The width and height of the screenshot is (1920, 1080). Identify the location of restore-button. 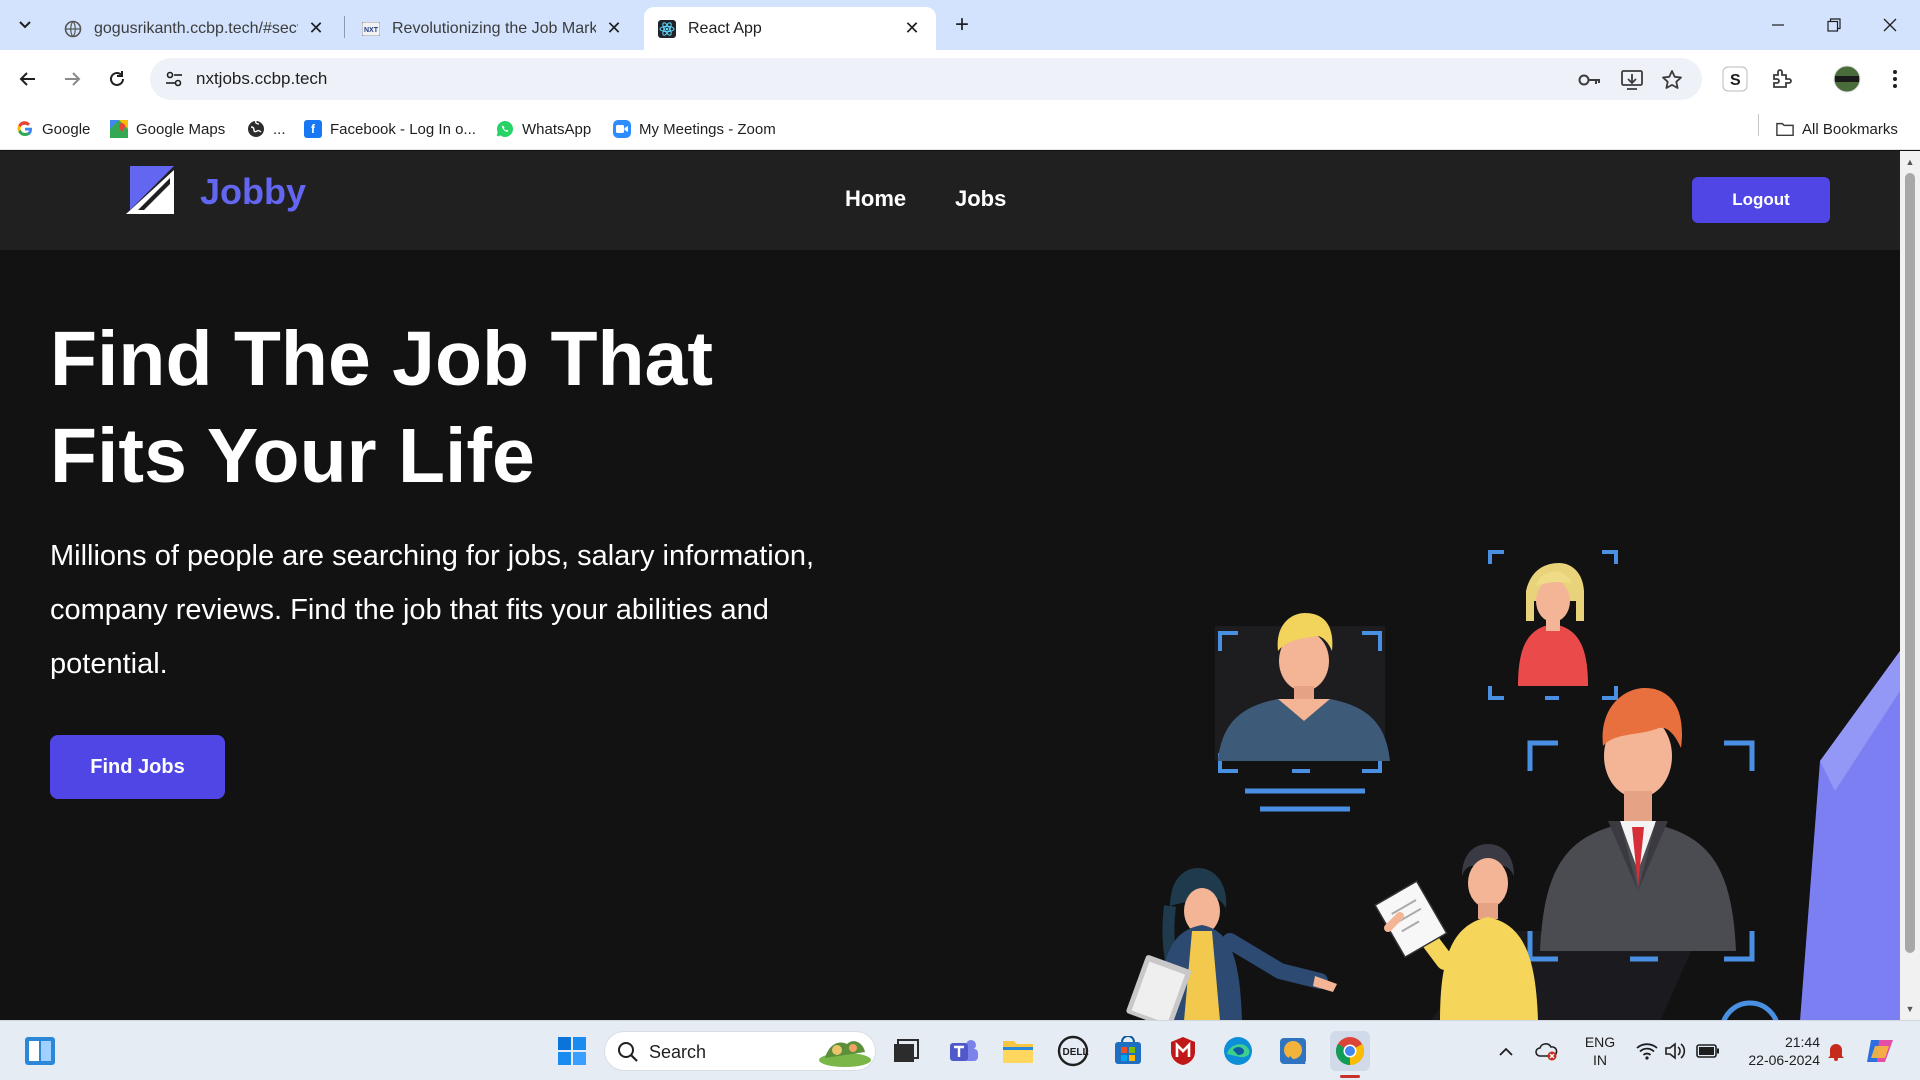
(1834, 25).